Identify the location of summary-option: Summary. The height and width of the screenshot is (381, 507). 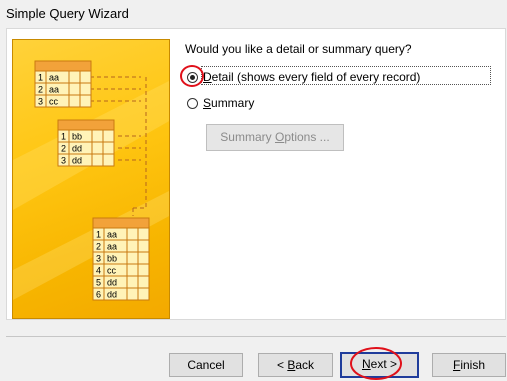
(220, 103).